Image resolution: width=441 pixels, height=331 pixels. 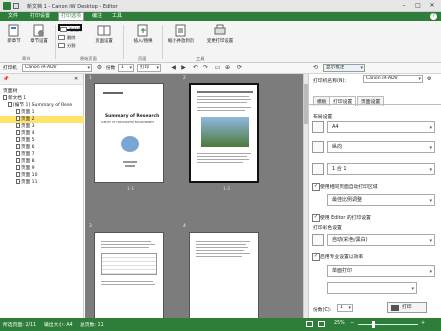 What do you see at coordinates (352, 323) in the screenshot?
I see `zoom-out-icon: −` at bounding box center [352, 323].